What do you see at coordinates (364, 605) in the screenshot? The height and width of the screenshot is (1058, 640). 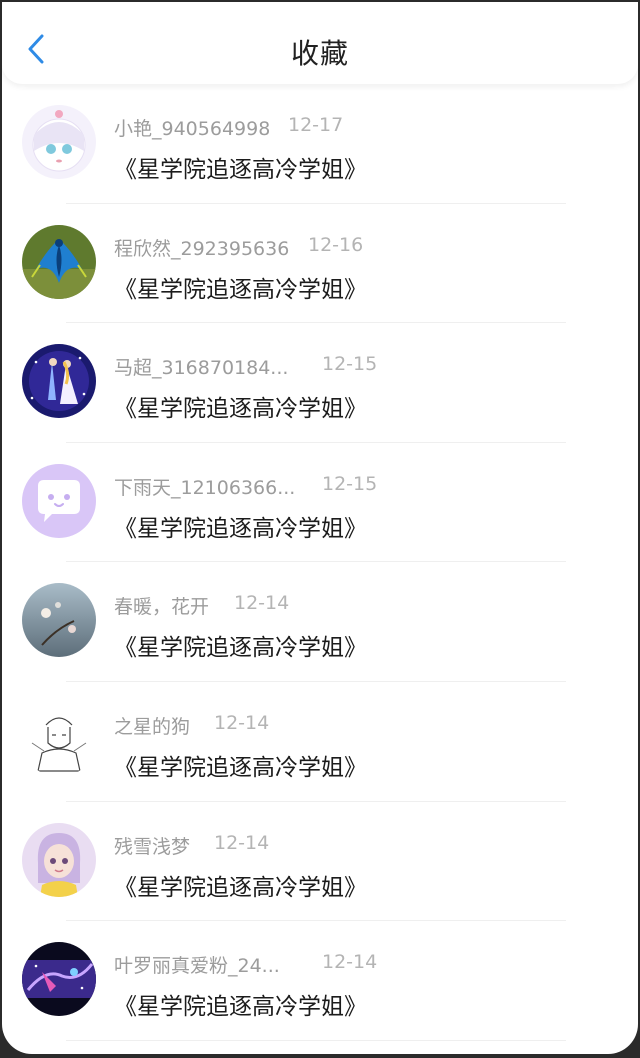 I see `item-meta: 春暖，花开 12-14` at bounding box center [364, 605].